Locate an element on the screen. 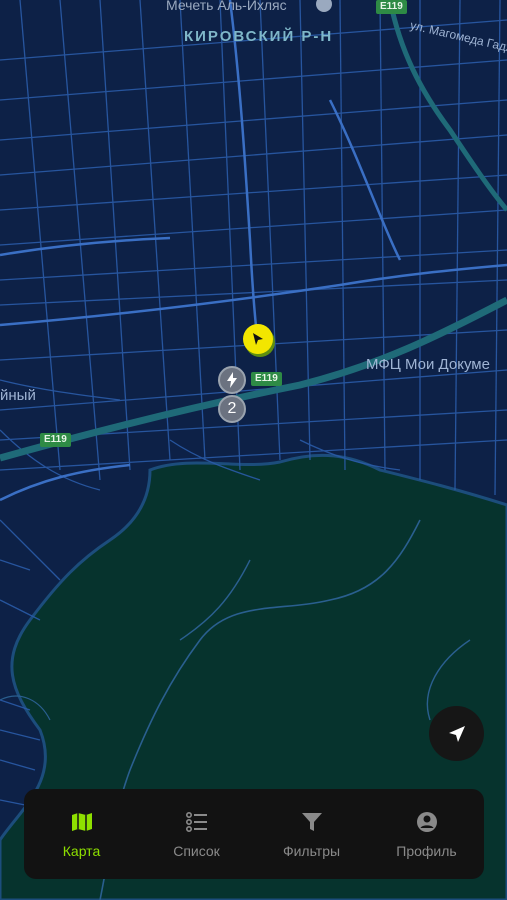  map-icon is located at coordinates (82, 822).